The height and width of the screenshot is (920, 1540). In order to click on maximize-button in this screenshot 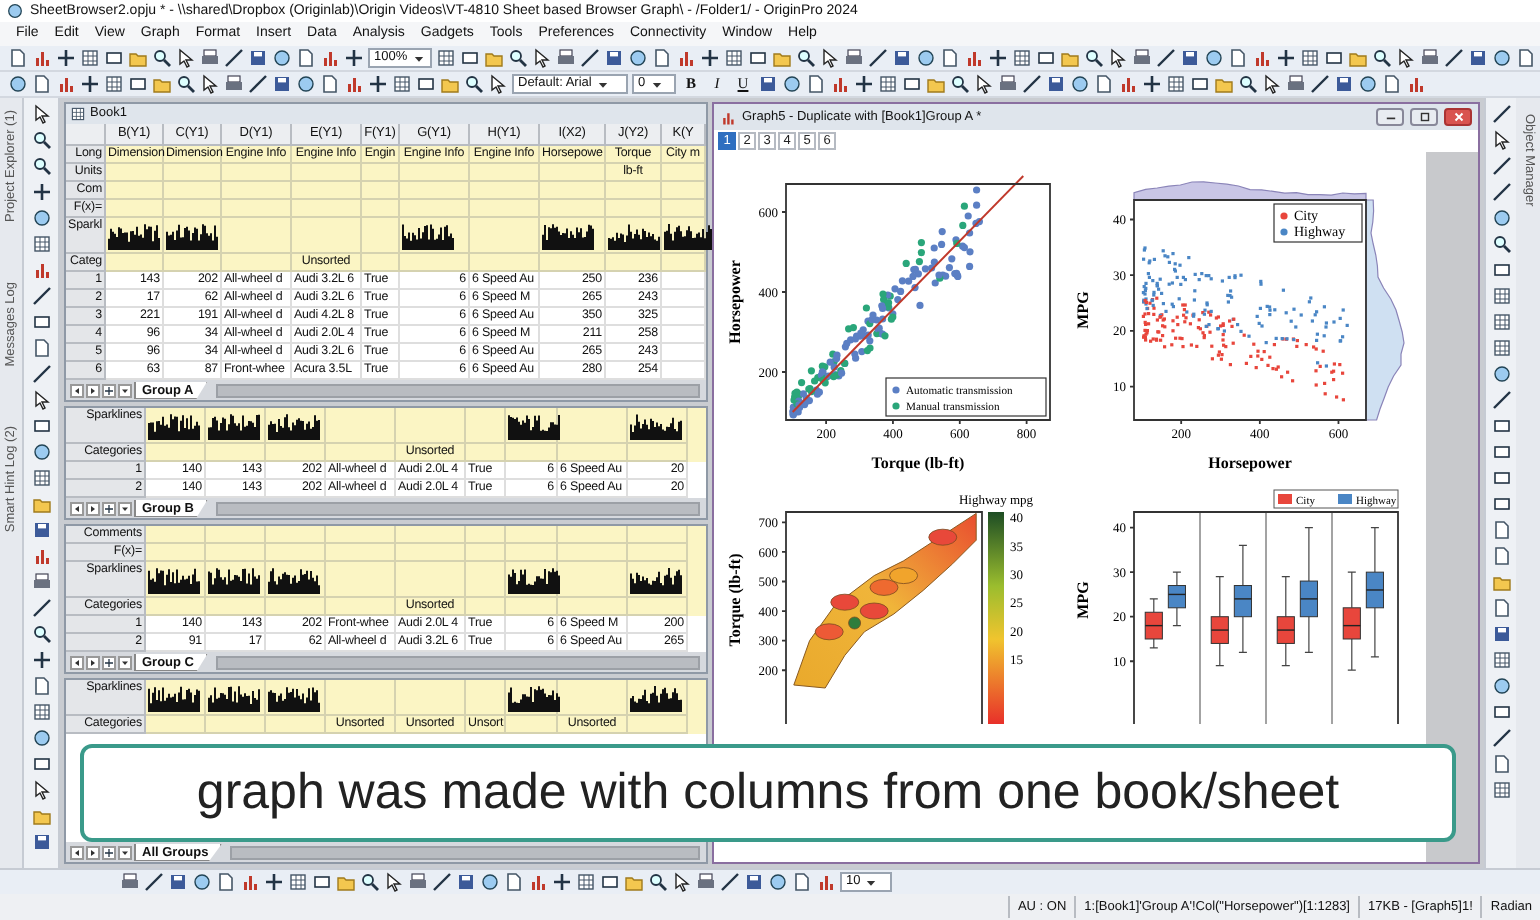, I will do `click(1424, 117)`.